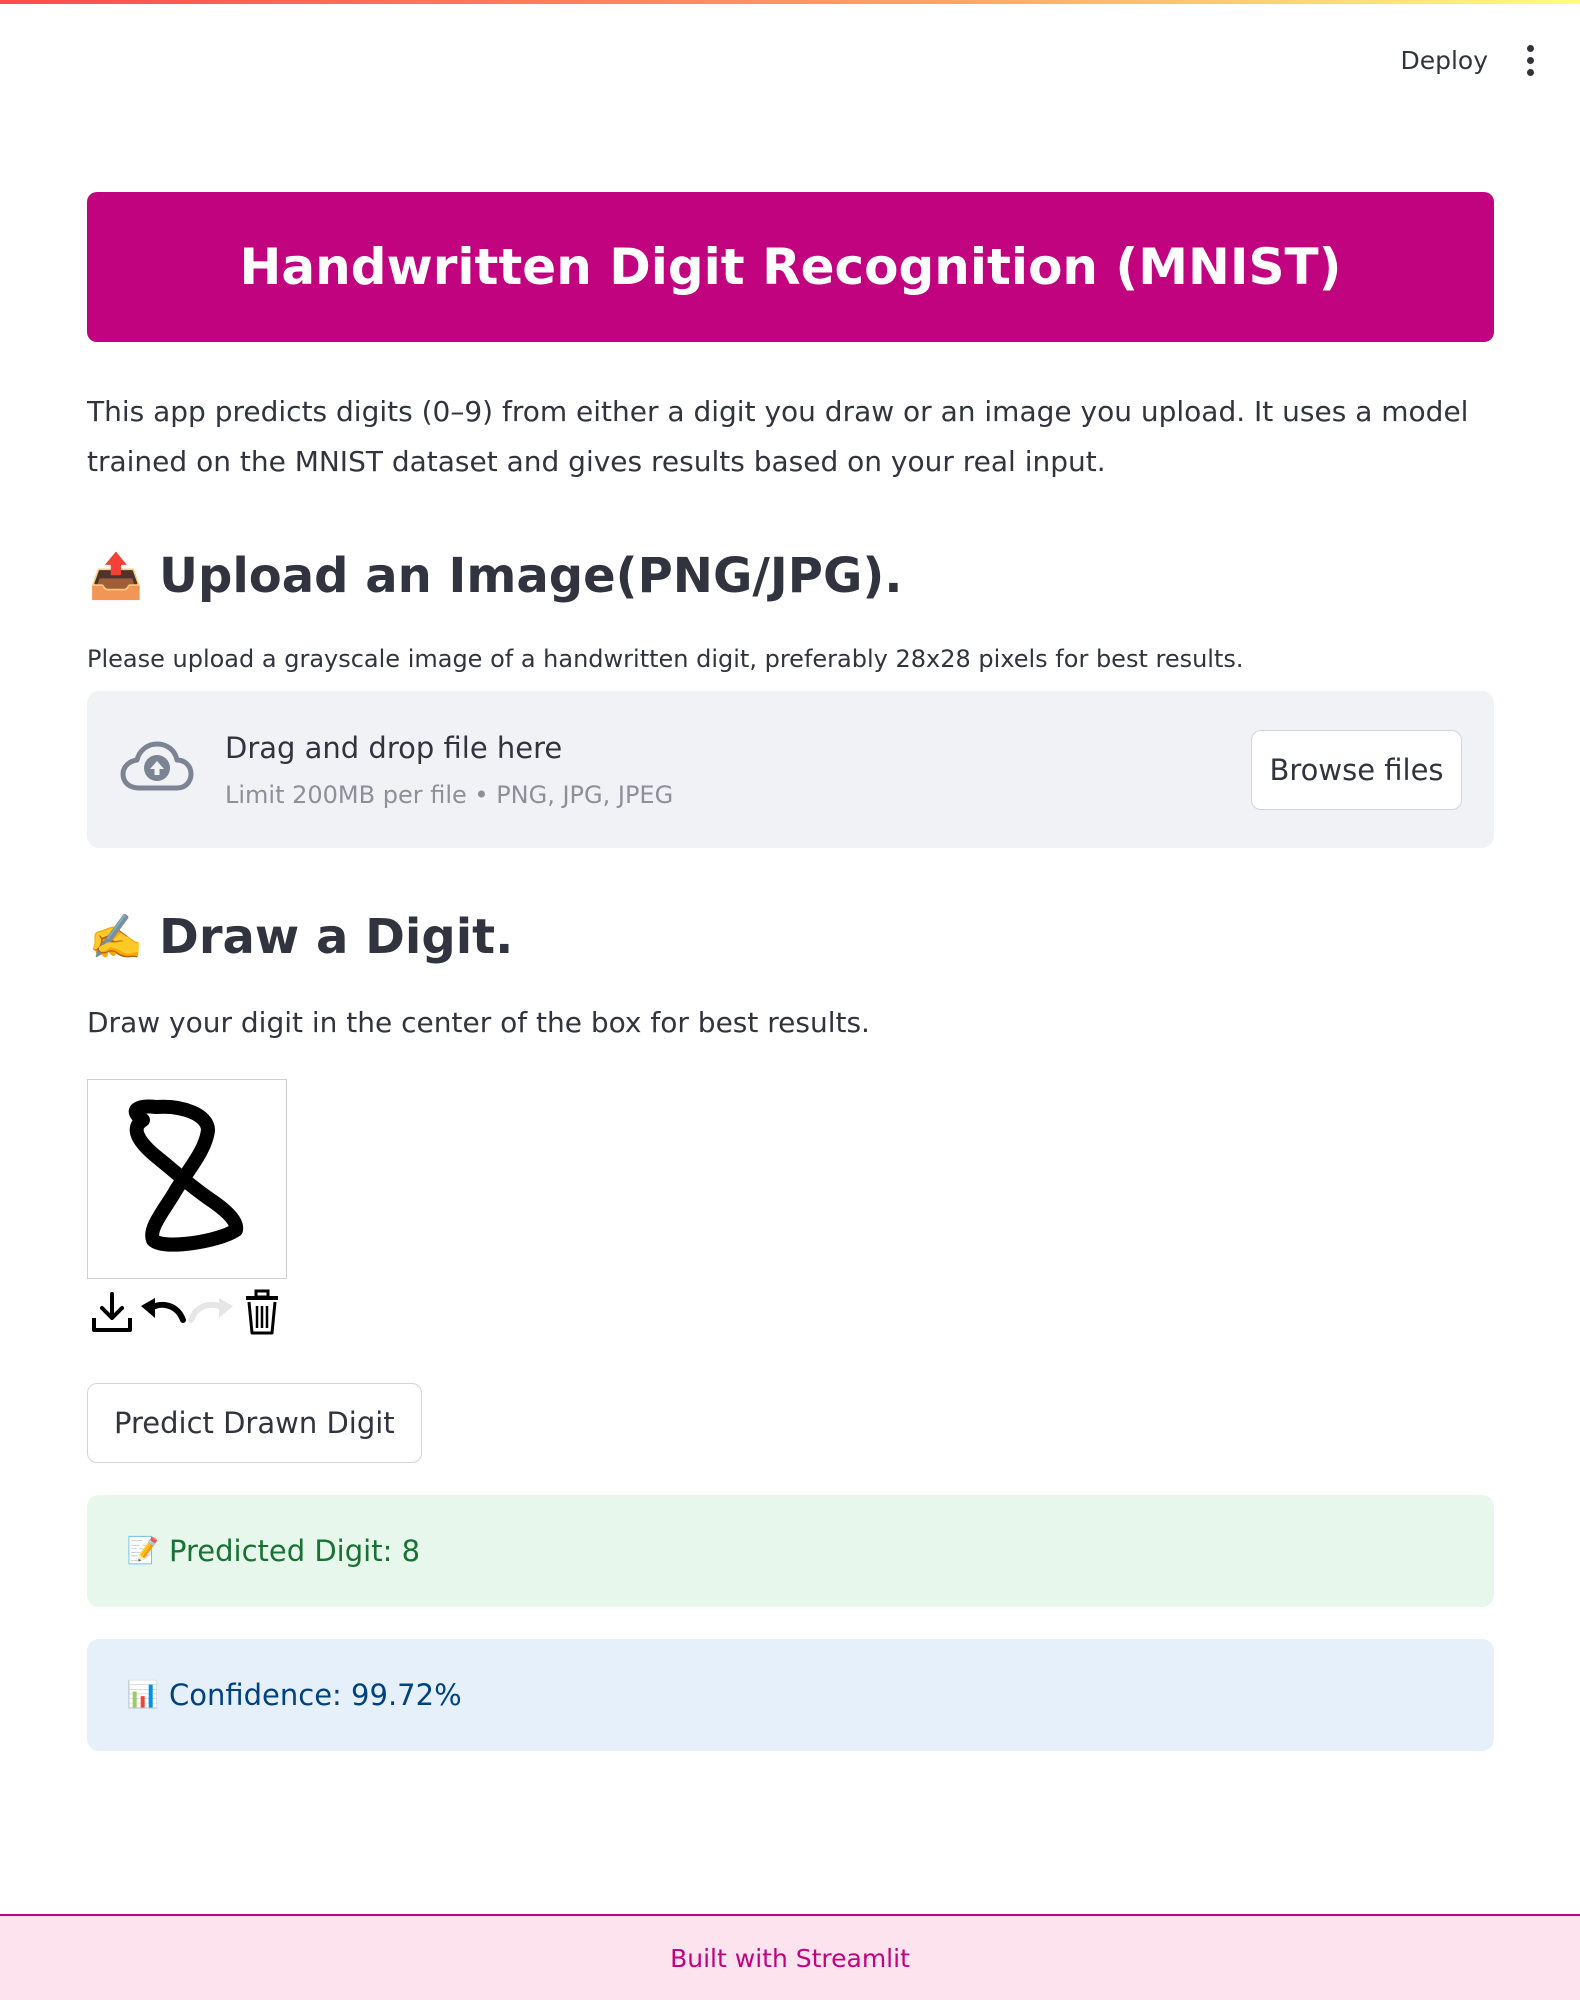  Describe the element at coordinates (790, 1695) in the screenshot. I see `confidence-alert: 📊 Confidence: 99.72%` at that location.